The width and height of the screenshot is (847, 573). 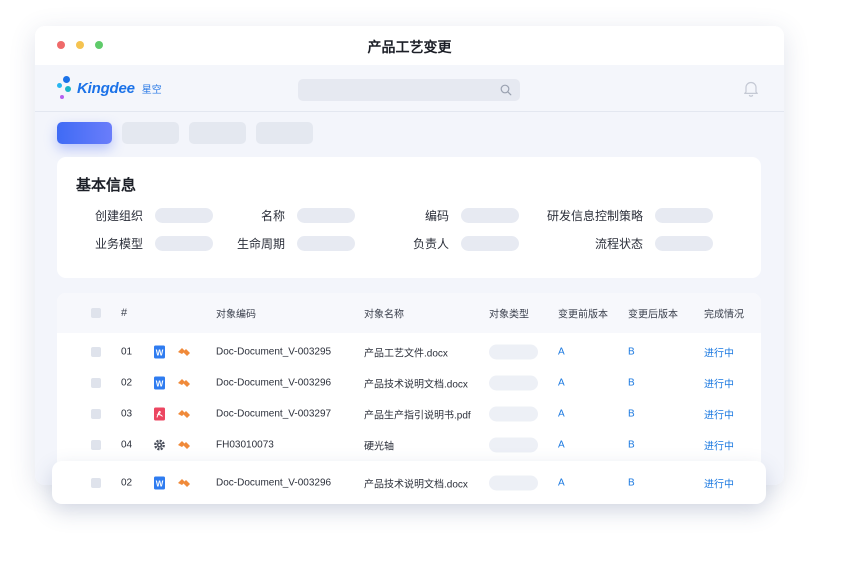 What do you see at coordinates (84, 133) in the screenshot?
I see `tab-primary` at bounding box center [84, 133].